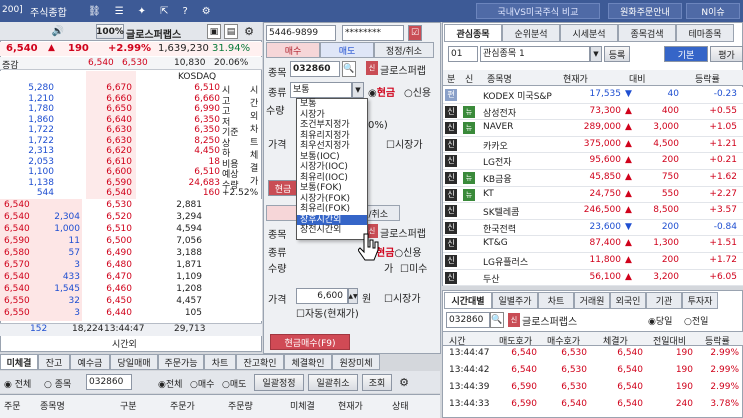  What do you see at coordinates (254, 154) in the screenshot?
I see `side-tab: 체` at bounding box center [254, 154].